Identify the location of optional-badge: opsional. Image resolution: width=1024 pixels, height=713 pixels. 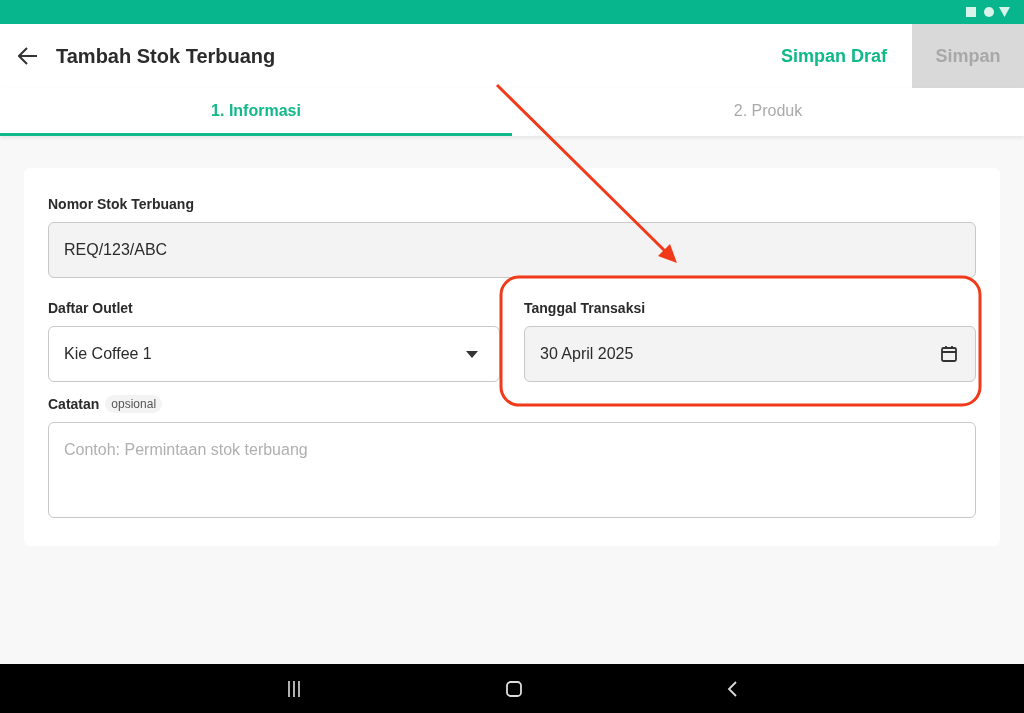
(134, 404).